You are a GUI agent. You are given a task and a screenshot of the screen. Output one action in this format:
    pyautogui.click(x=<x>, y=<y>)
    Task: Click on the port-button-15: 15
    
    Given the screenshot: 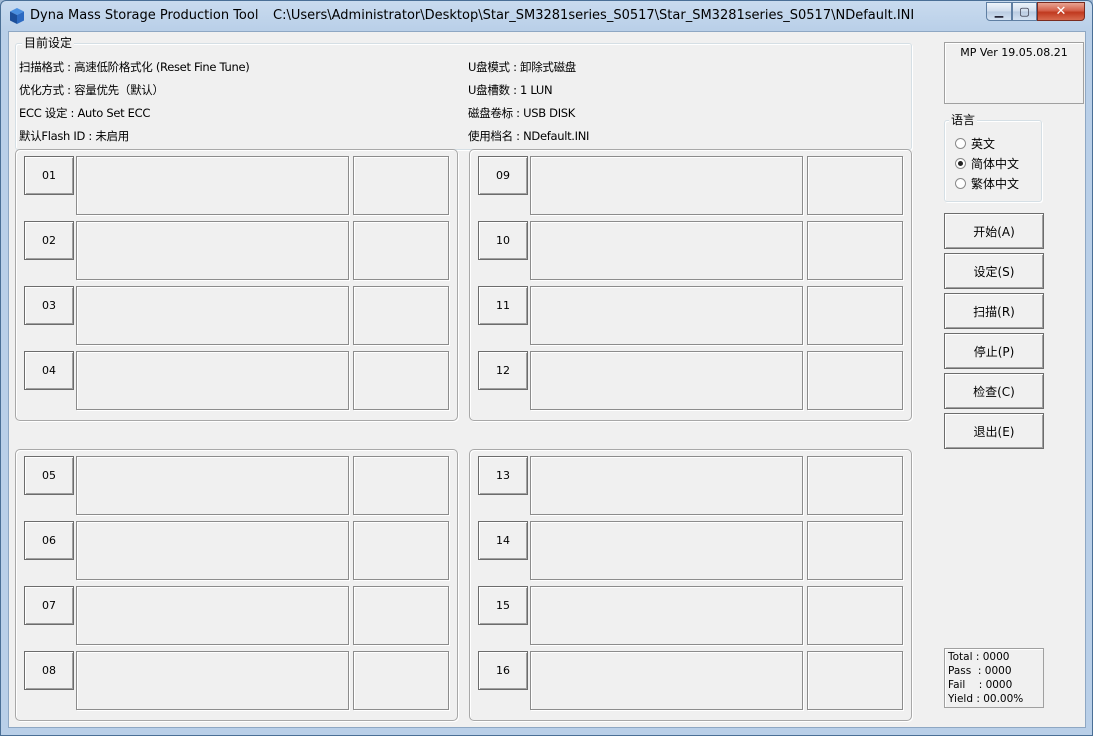 What is the action you would take?
    pyautogui.click(x=503, y=605)
    